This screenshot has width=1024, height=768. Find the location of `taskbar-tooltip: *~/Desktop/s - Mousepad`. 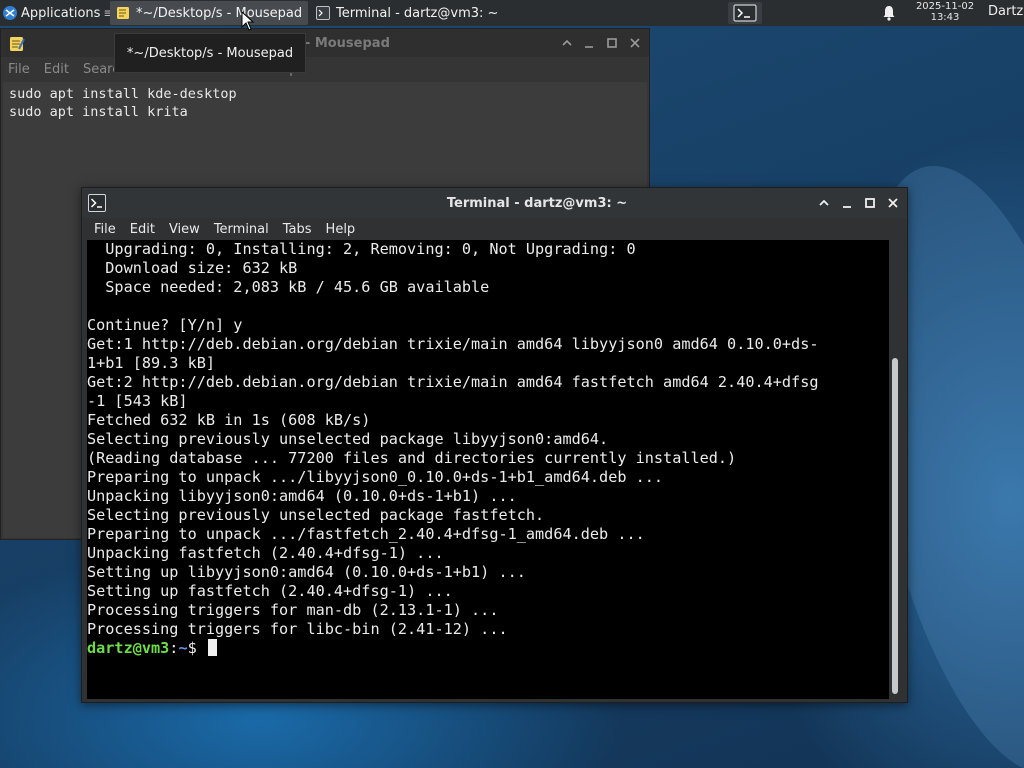

taskbar-tooltip: *~/Desktop/s - Mousepad is located at coordinates (210, 53).